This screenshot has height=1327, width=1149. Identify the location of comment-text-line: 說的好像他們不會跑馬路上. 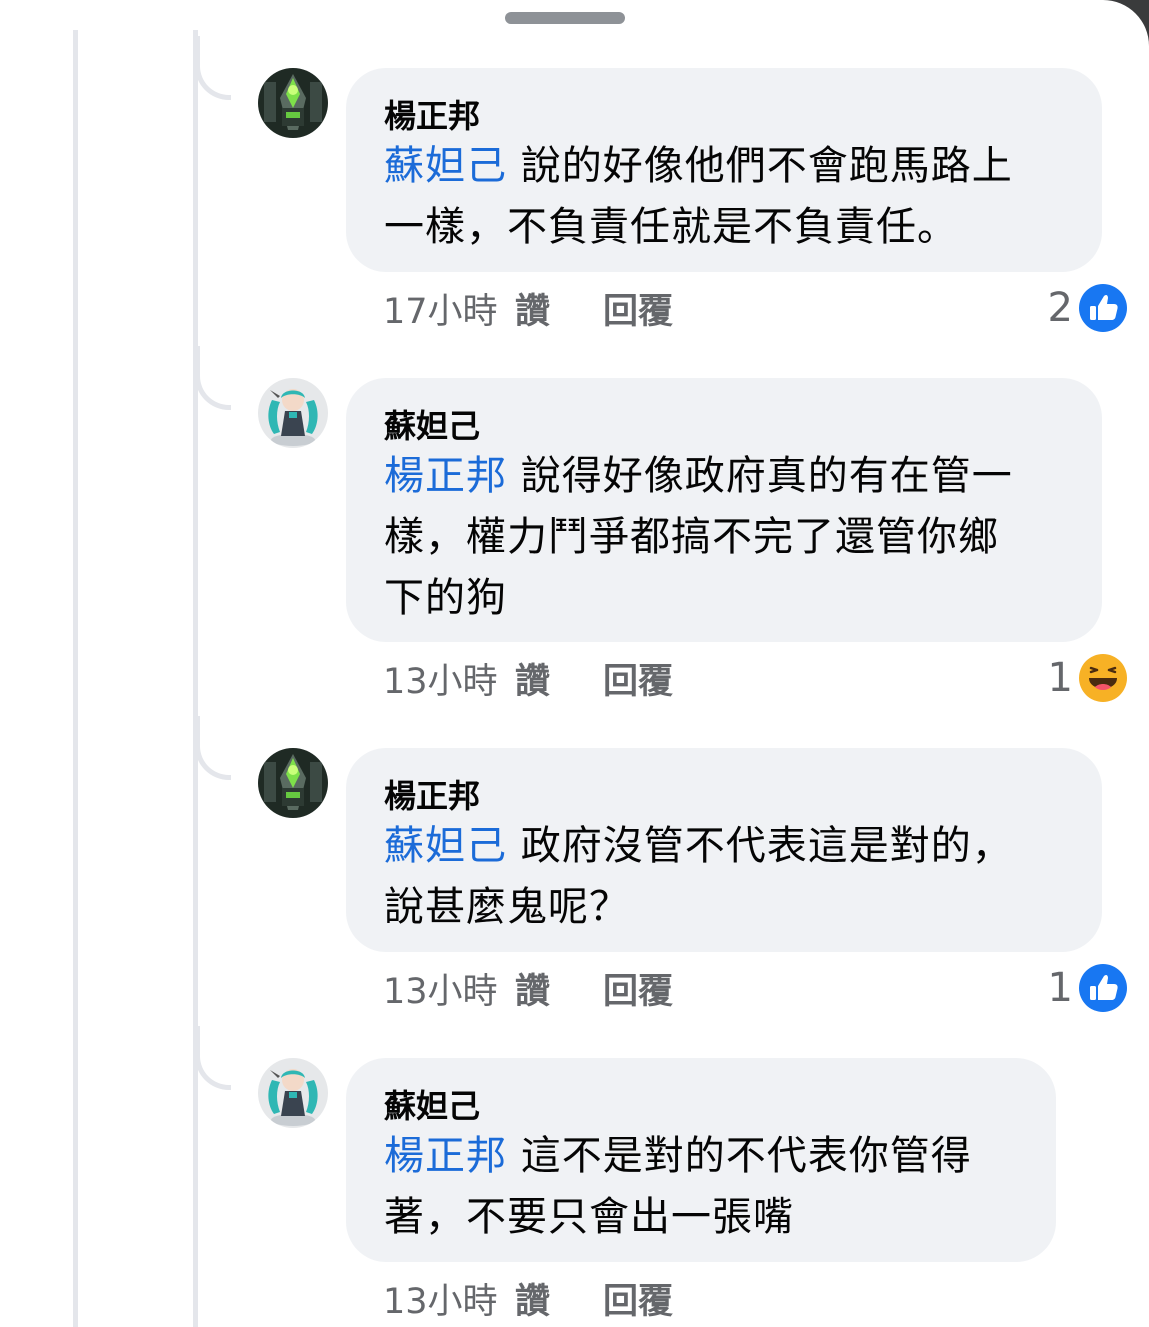
(760, 166).